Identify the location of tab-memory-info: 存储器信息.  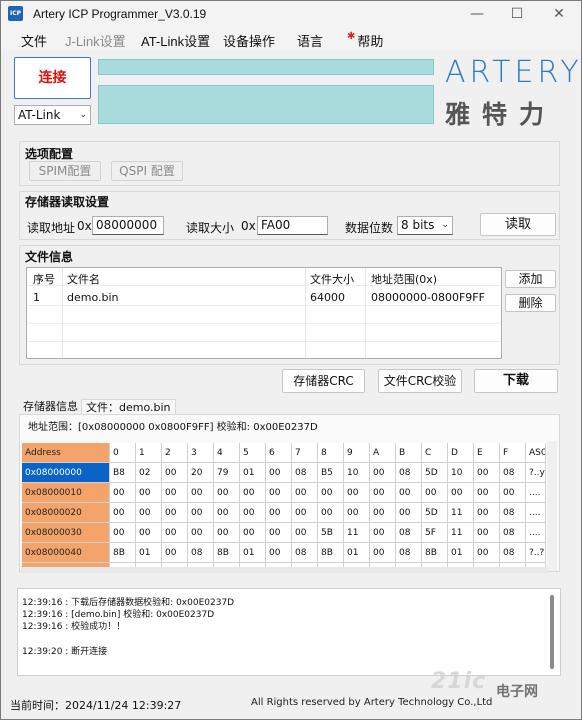
(50, 407).